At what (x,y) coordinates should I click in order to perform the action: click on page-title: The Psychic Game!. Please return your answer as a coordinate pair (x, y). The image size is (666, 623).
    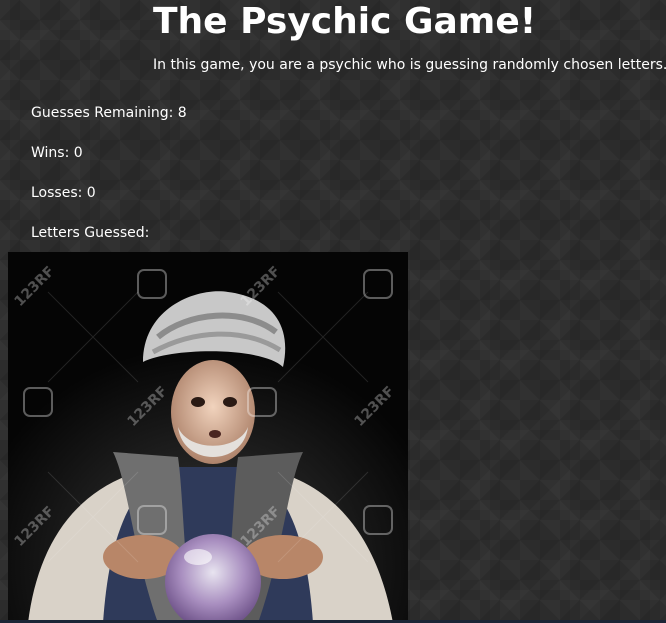
    Looking at the image, I should click on (345, 21).